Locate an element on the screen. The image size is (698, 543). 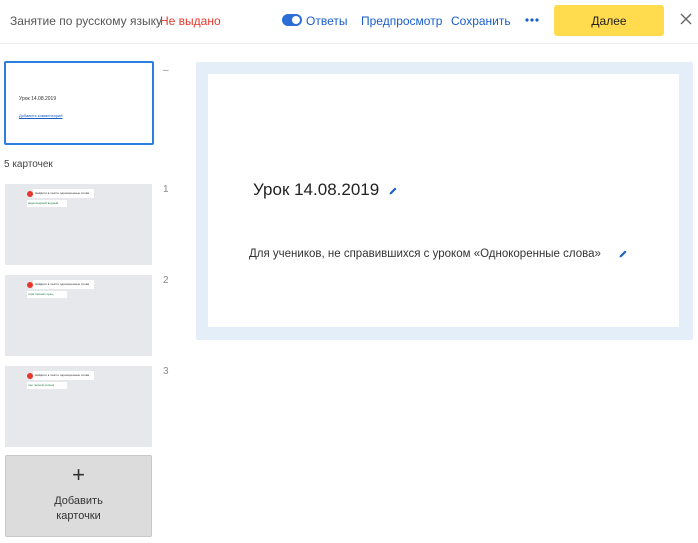
add-cards-label-line1: Добавить is located at coordinates (78, 501).